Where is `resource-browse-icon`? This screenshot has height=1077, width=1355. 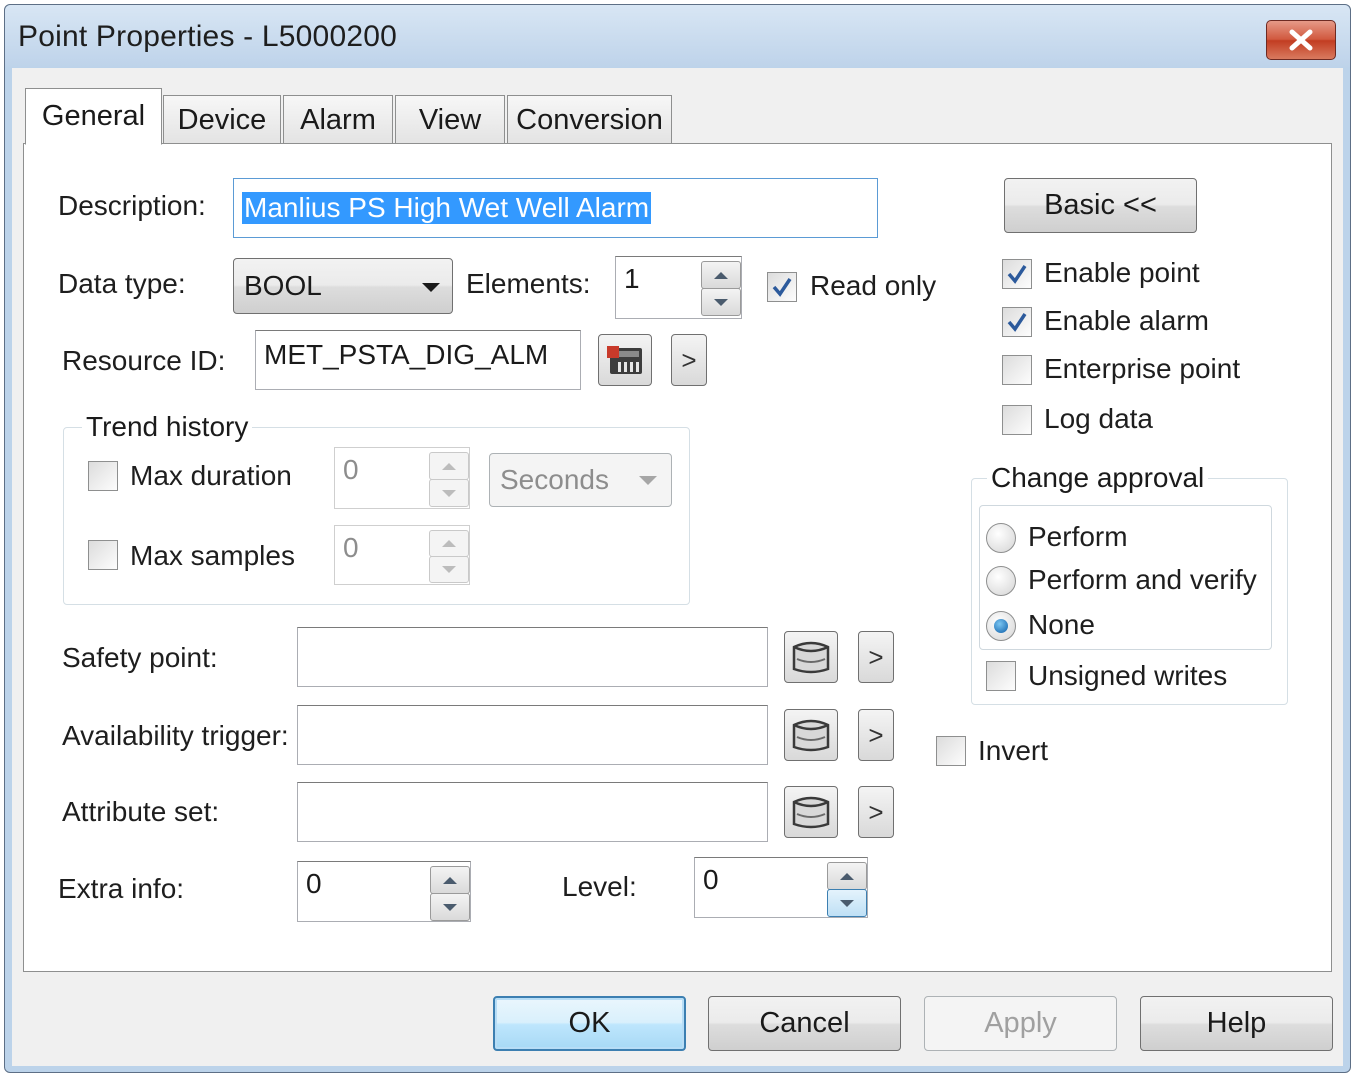 resource-browse-icon is located at coordinates (624, 360).